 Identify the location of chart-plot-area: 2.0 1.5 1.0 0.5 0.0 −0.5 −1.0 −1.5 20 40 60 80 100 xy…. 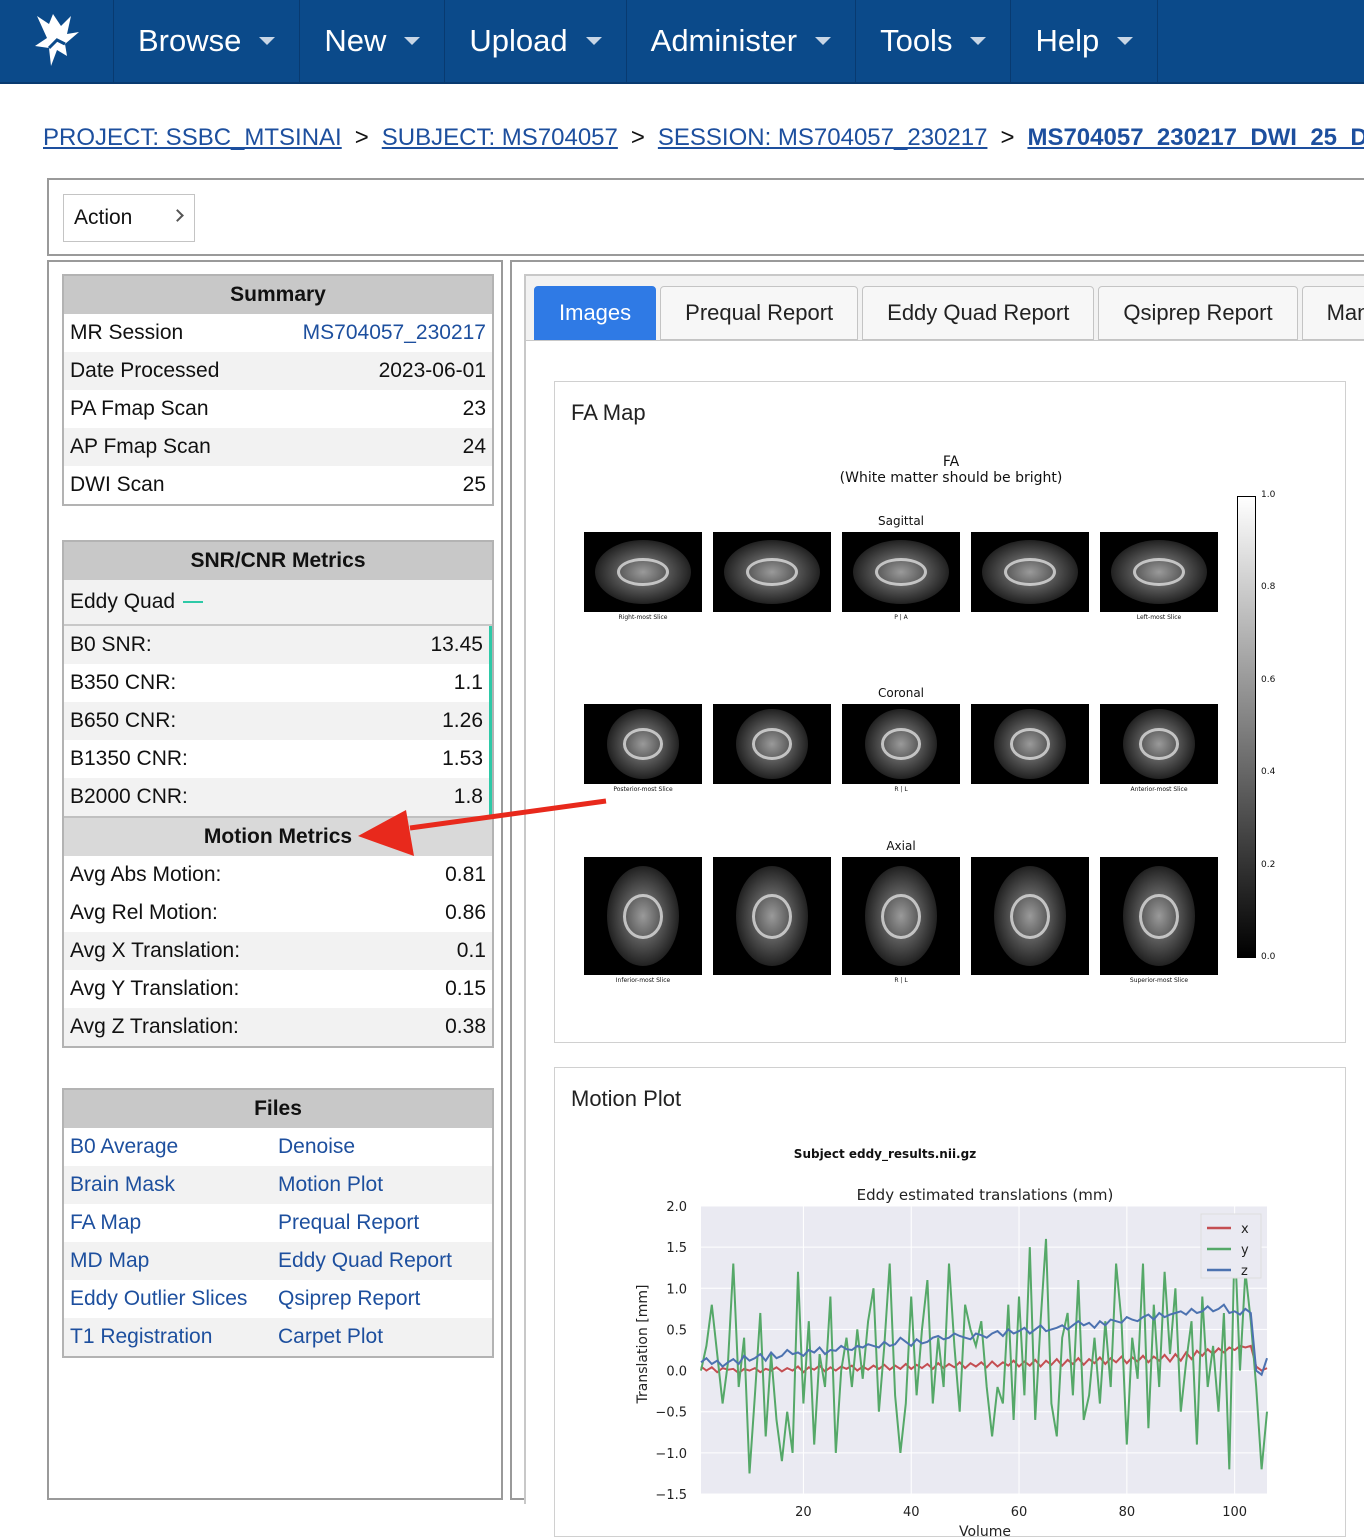
(961, 1360).